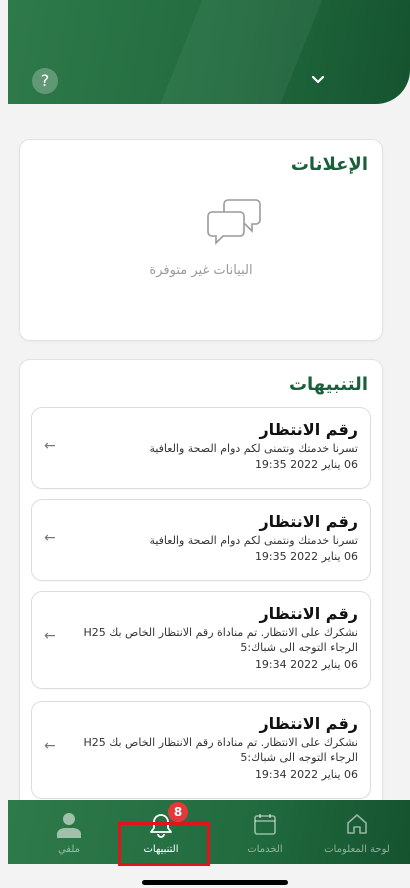 Image resolution: width=410 pixels, height=888 pixels. I want to click on help-button: ?, so click(45, 81).